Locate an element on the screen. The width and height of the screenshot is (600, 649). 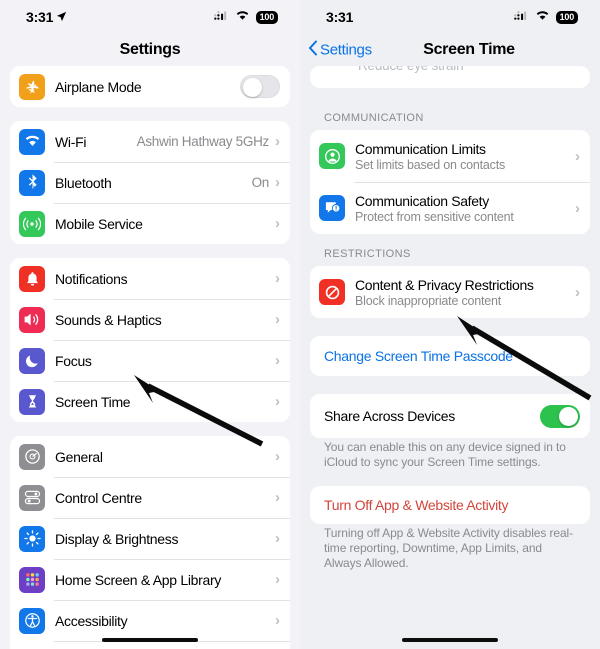
contact-badge-icon is located at coordinates (332, 156).